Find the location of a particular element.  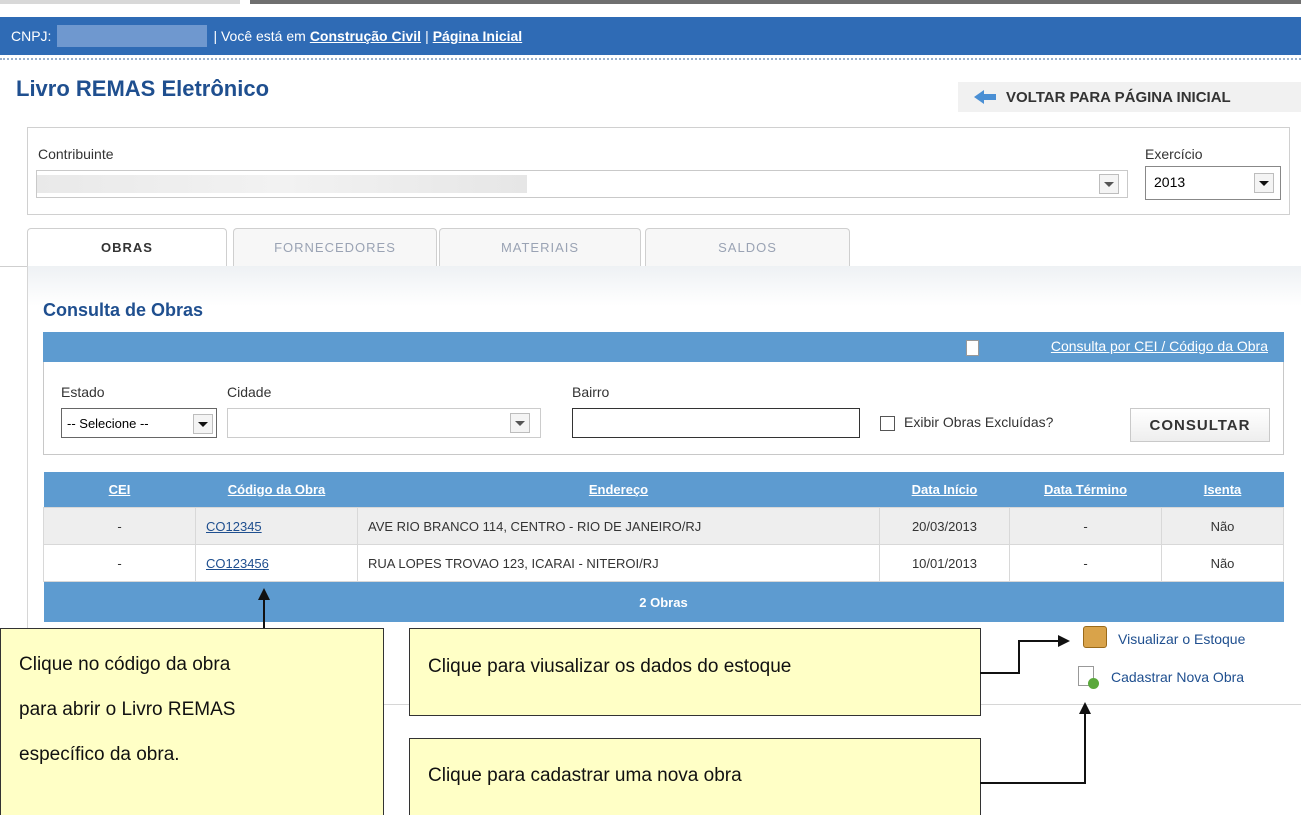

cell-data-inicio: 10/01/2013 is located at coordinates (944, 563).